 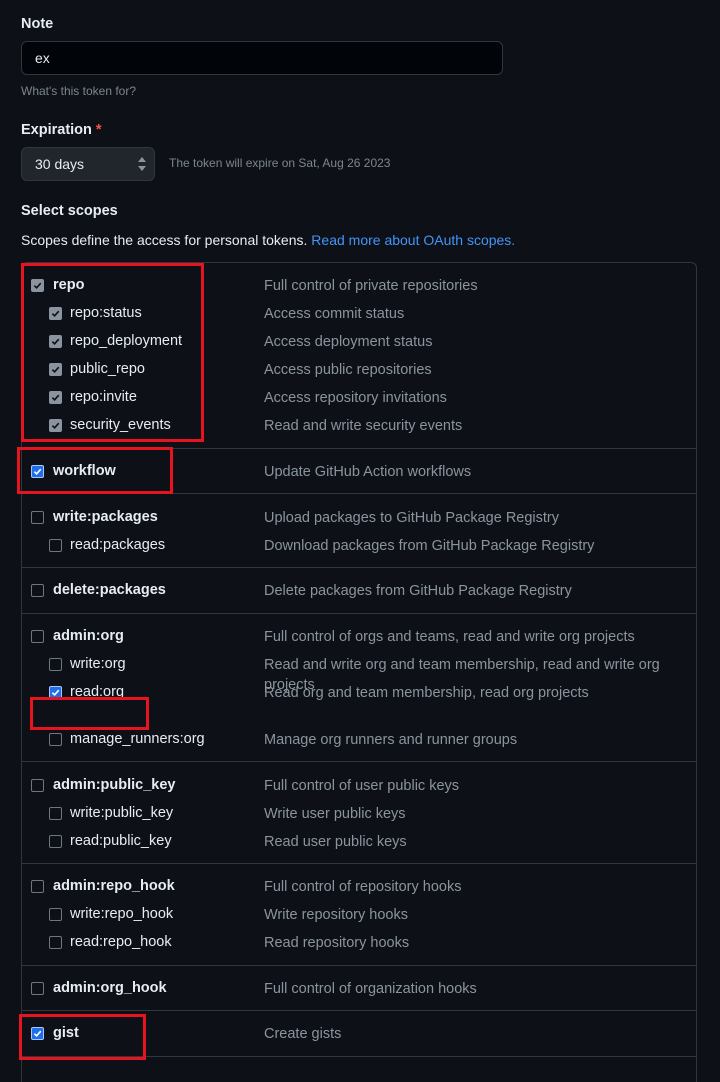 What do you see at coordinates (120, 425) in the screenshot?
I see `scope-name: security_events` at bounding box center [120, 425].